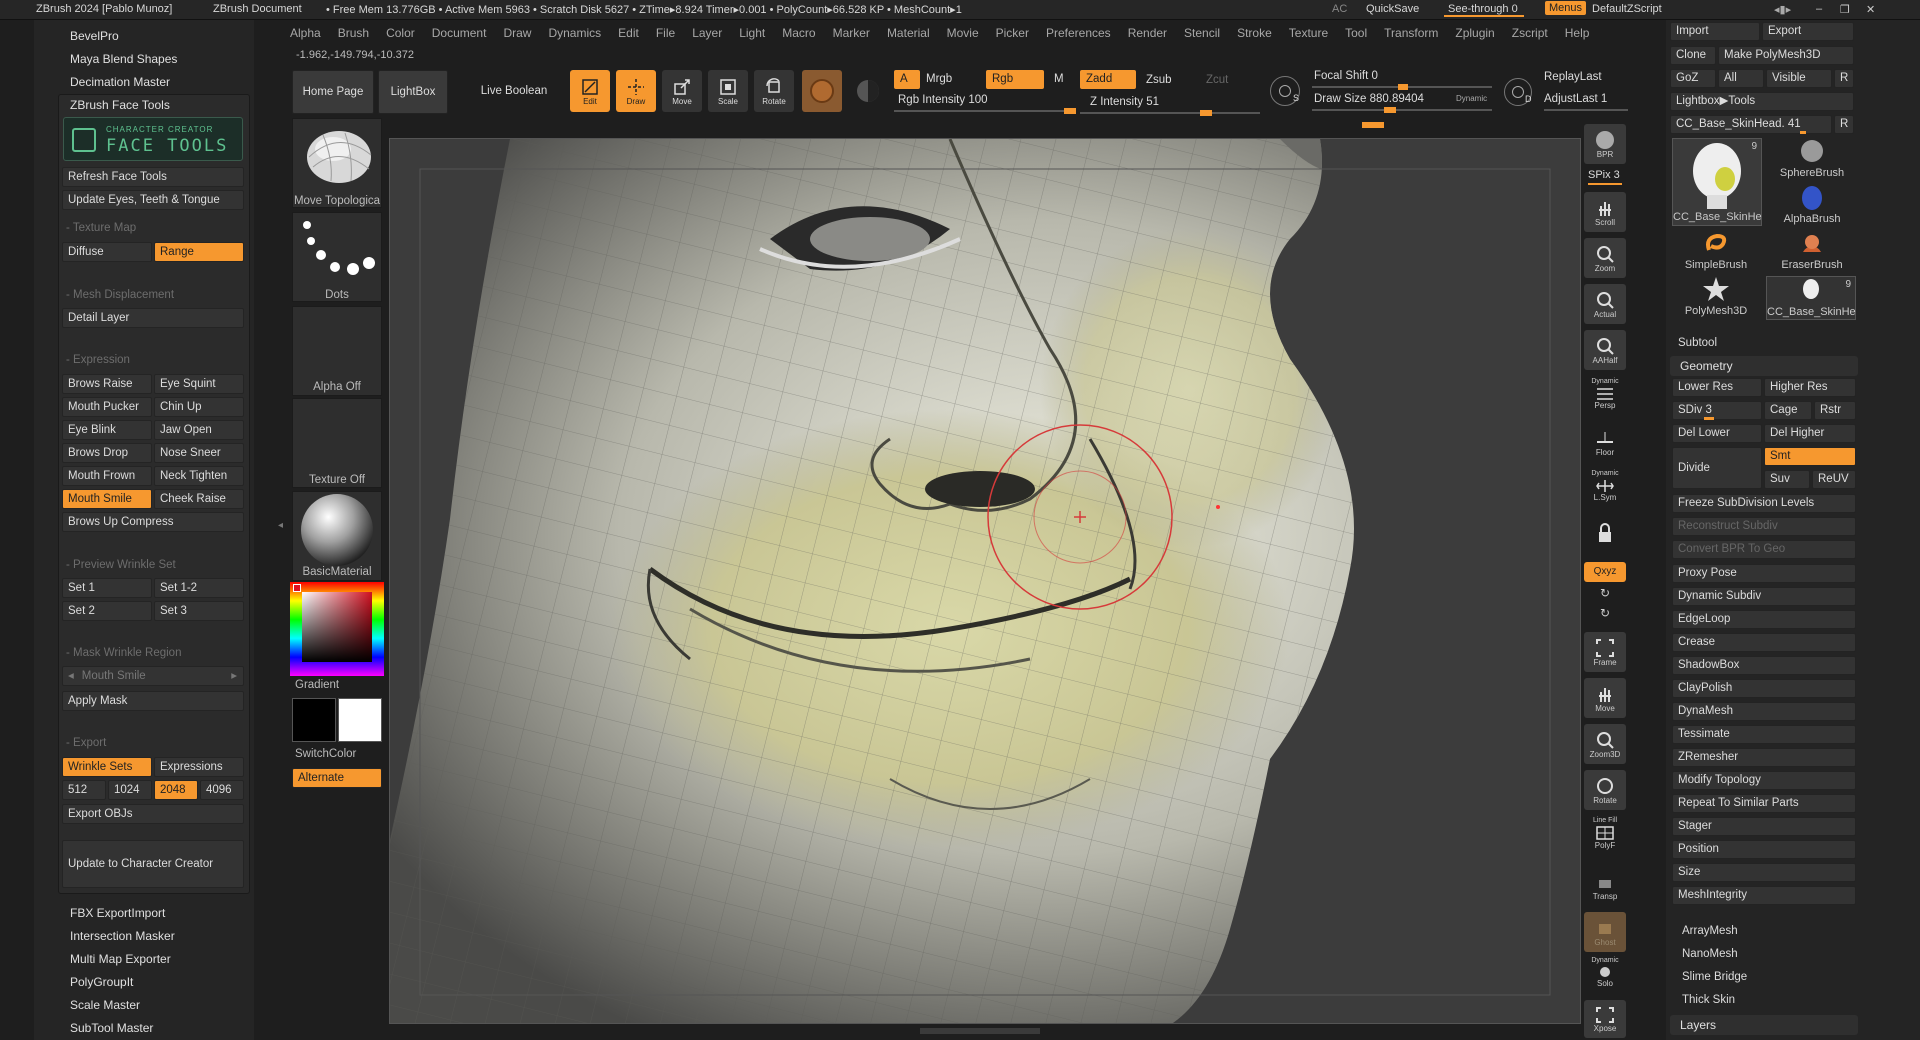  Describe the element at coordinates (1605, 932) in the screenshot. I see `ghost-button: Ghost` at that location.